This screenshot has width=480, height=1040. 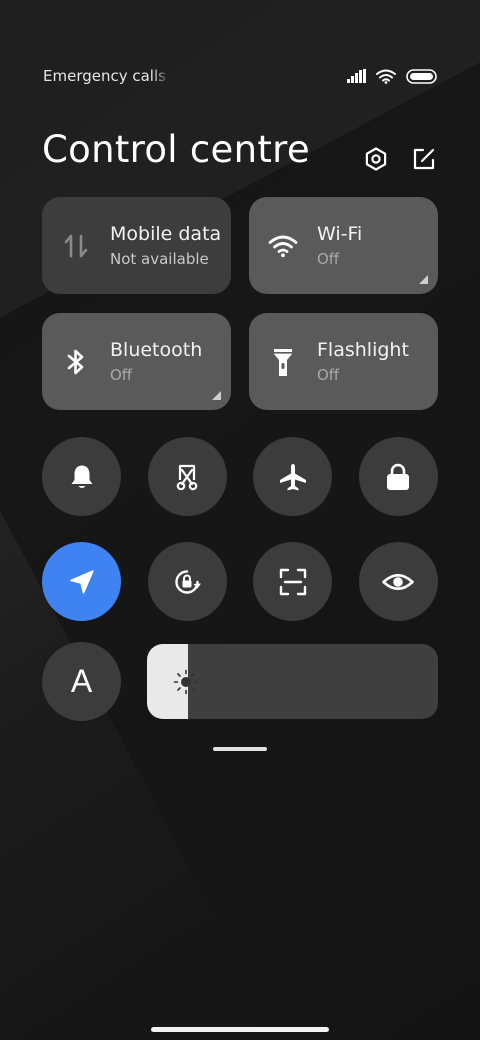 What do you see at coordinates (176, 149) in the screenshot?
I see `page-title: Control centre` at bounding box center [176, 149].